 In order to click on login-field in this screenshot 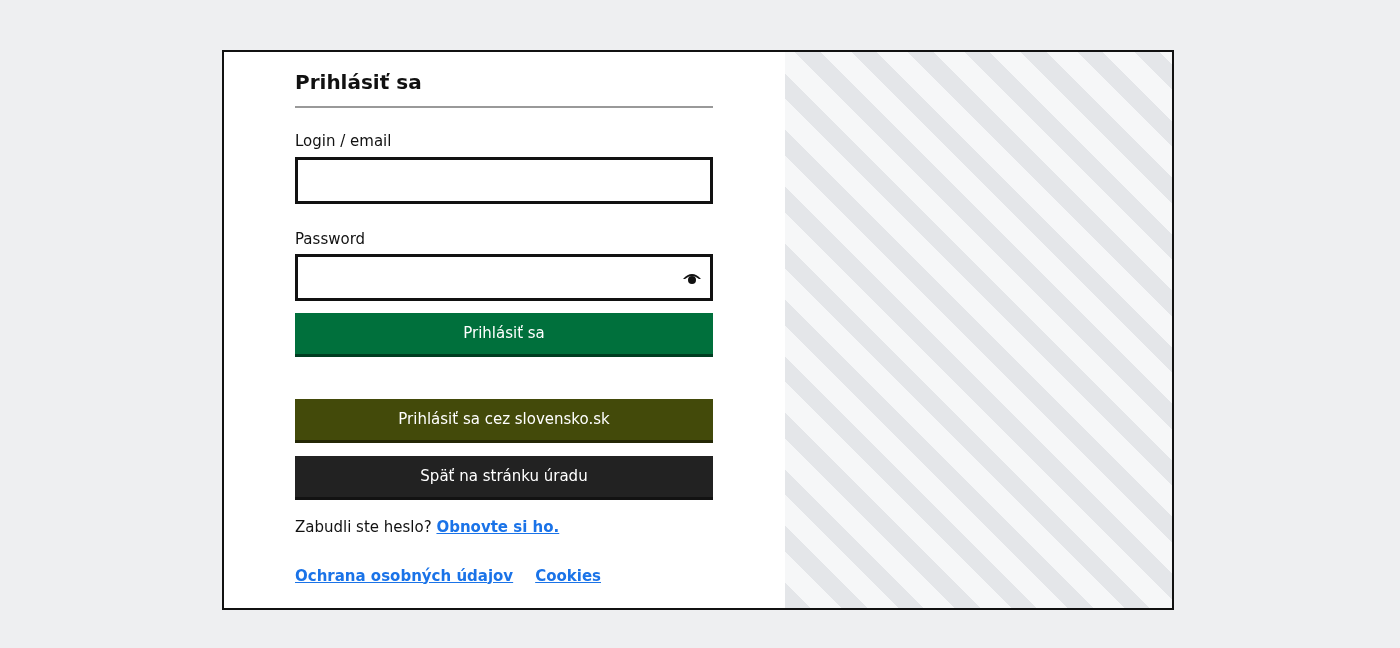, I will do `click(504, 180)`.